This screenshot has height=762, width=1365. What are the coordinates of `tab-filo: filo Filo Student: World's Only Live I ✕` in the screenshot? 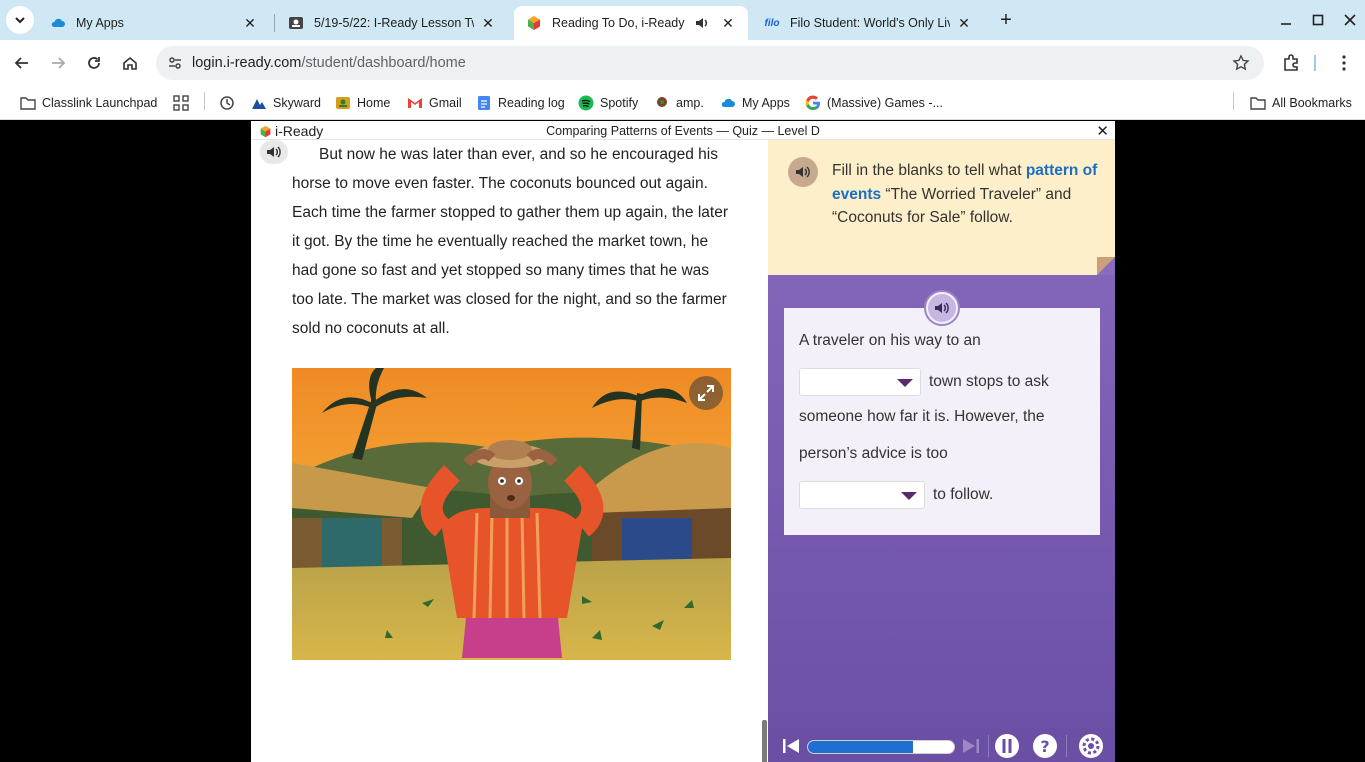 It's located at (868, 23).